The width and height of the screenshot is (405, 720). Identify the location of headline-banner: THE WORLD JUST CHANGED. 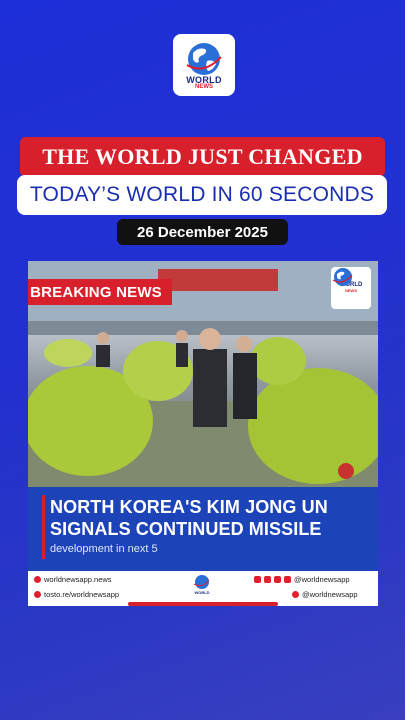
(202, 157).